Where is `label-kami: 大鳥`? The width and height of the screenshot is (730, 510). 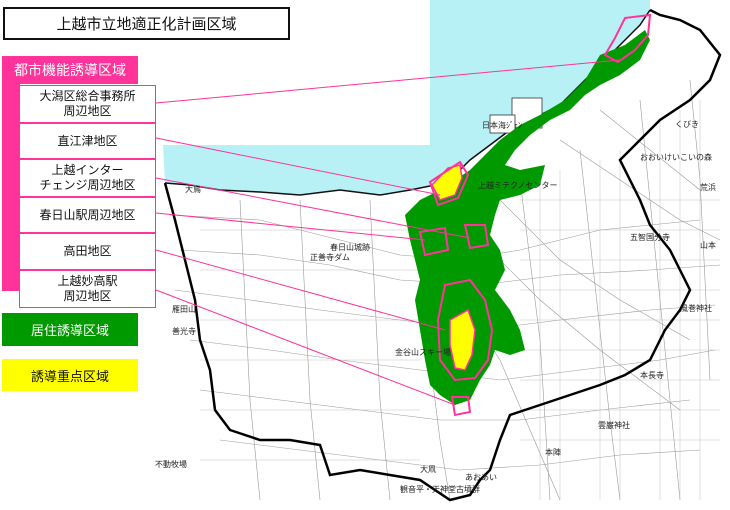
label-kami: 大鳥 is located at coordinates (193, 189).